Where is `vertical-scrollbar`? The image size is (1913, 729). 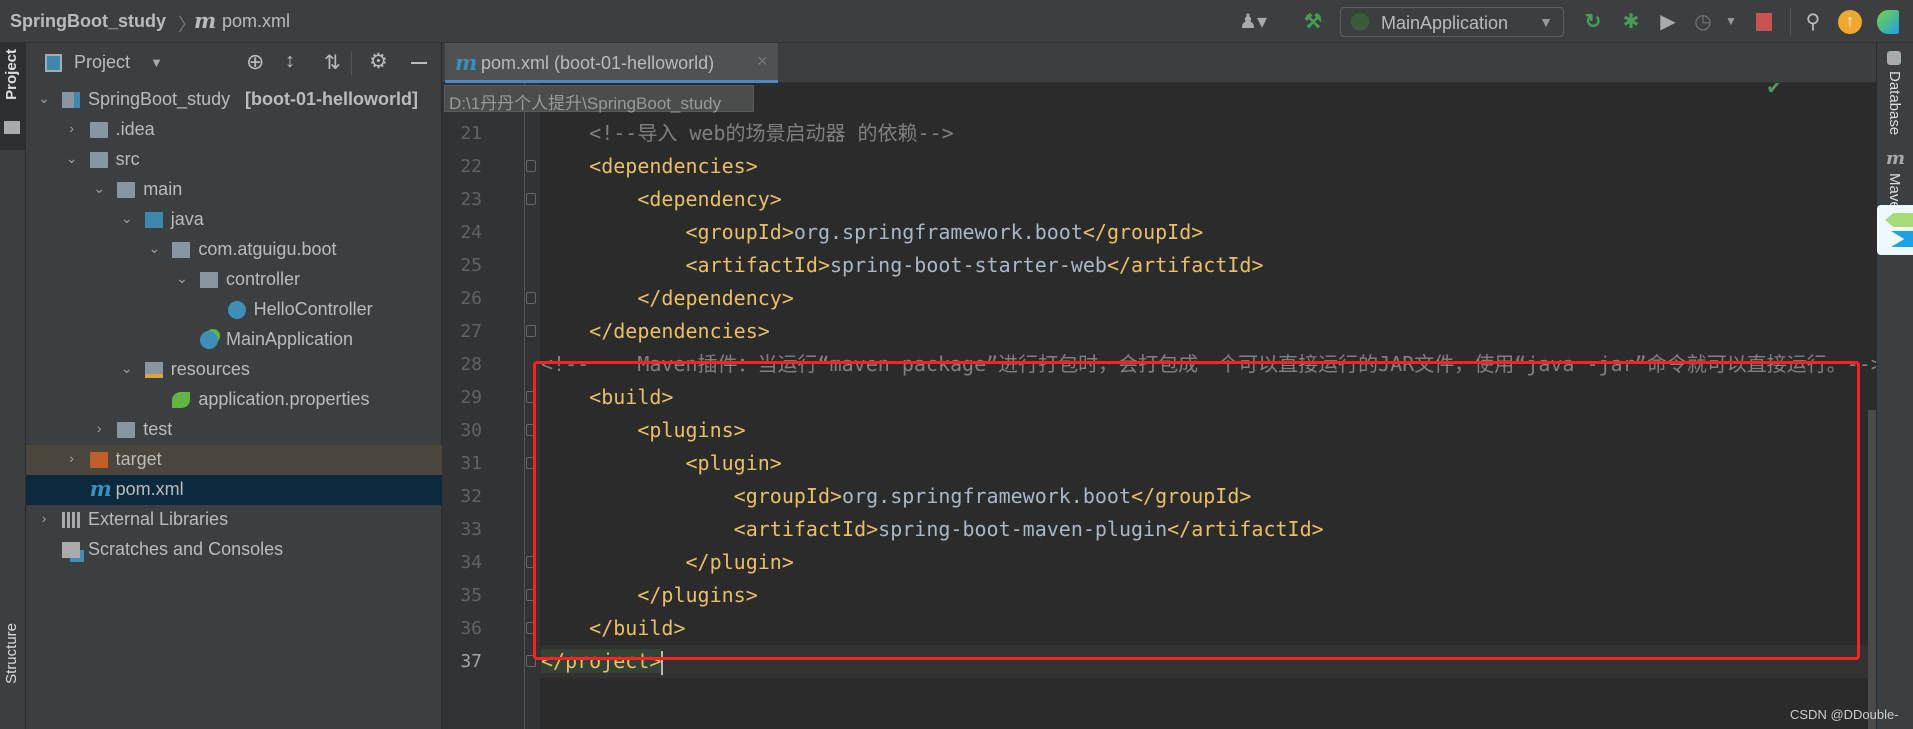 vertical-scrollbar is located at coordinates (1872, 569).